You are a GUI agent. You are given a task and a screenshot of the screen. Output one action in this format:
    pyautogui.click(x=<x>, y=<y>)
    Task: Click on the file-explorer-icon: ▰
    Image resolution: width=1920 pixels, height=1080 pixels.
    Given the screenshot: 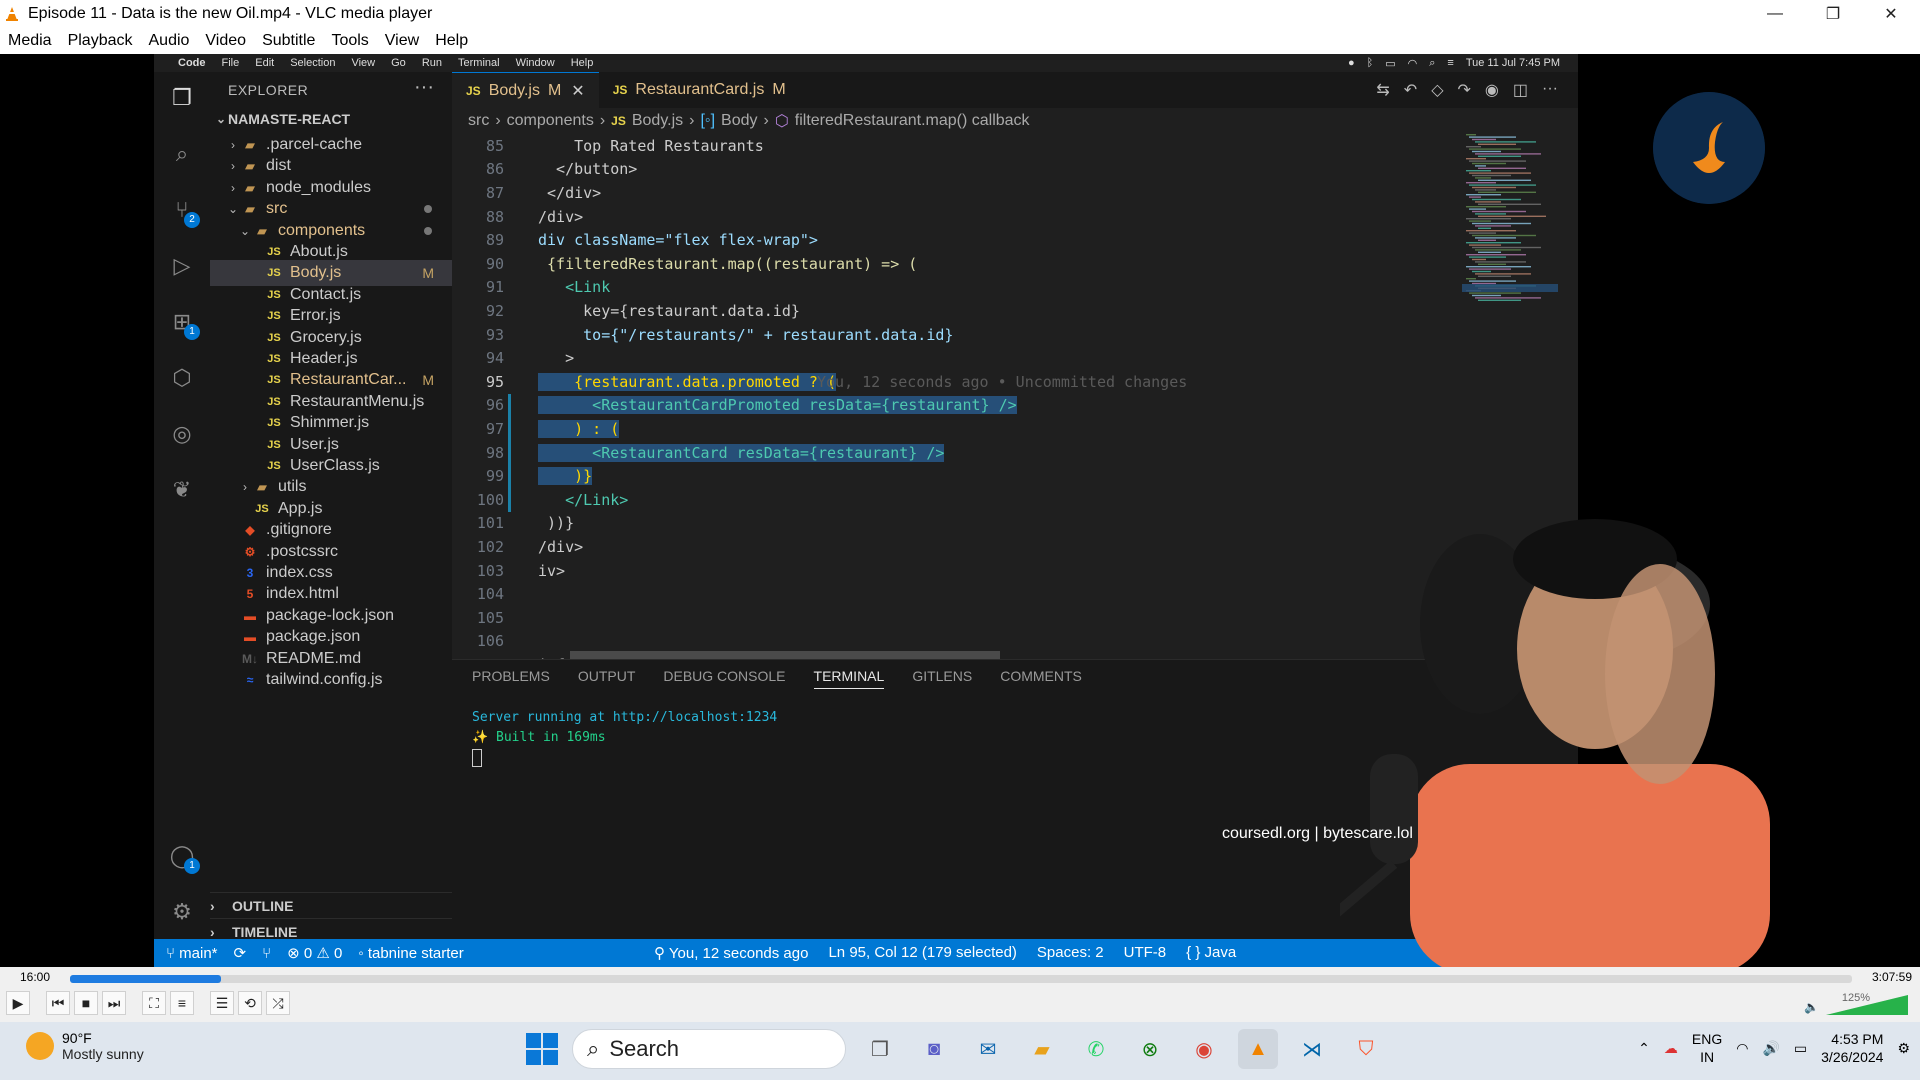 What is the action you would take?
    pyautogui.click(x=1042, y=1049)
    